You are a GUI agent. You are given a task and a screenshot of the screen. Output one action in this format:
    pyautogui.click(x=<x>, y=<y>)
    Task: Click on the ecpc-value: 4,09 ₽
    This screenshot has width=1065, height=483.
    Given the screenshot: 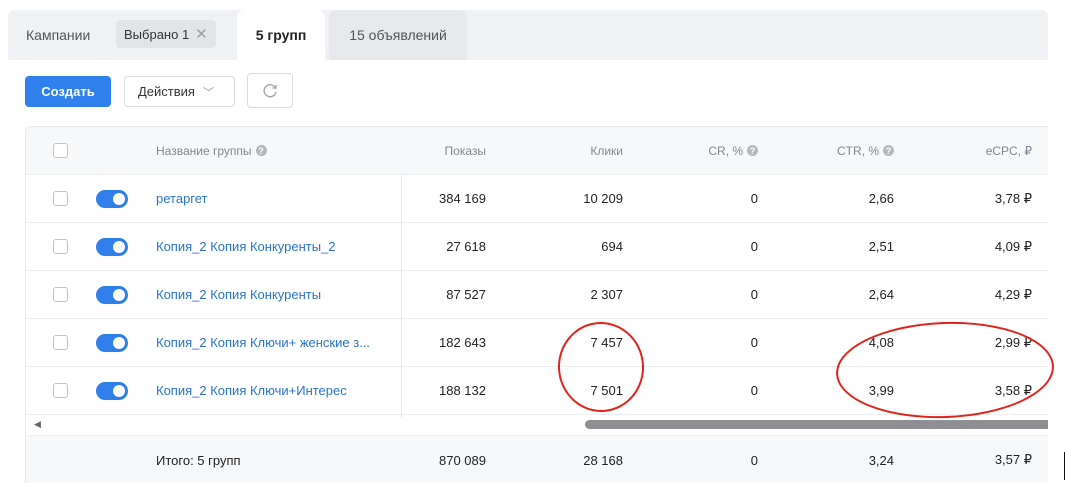 What is the action you would take?
    pyautogui.click(x=1013, y=246)
    